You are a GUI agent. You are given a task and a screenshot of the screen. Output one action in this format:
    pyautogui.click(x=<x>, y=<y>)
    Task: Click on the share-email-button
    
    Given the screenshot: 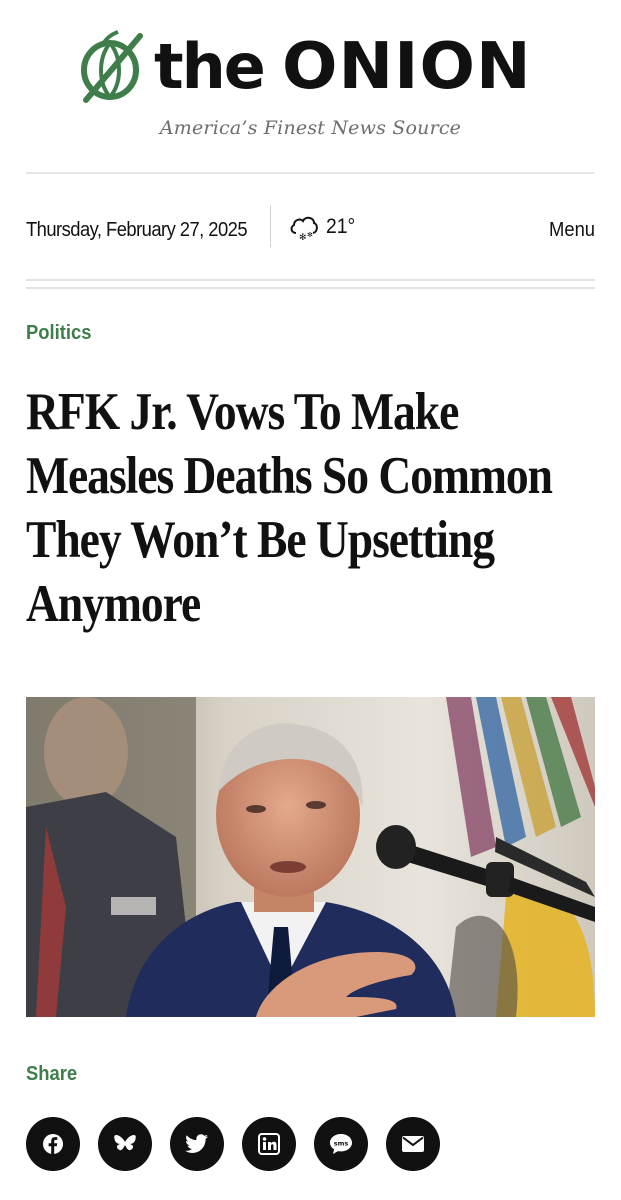 What is the action you would take?
    pyautogui.click(x=413, y=1144)
    